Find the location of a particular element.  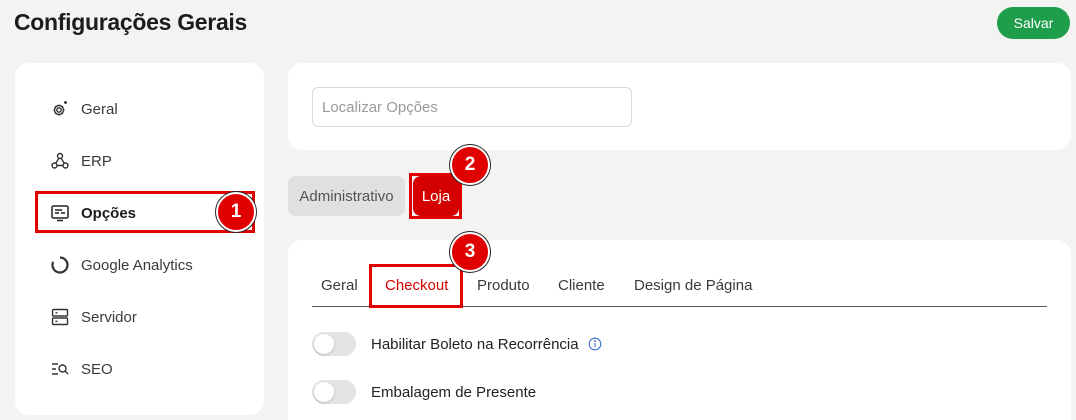

webhook-icon is located at coordinates (60, 161).